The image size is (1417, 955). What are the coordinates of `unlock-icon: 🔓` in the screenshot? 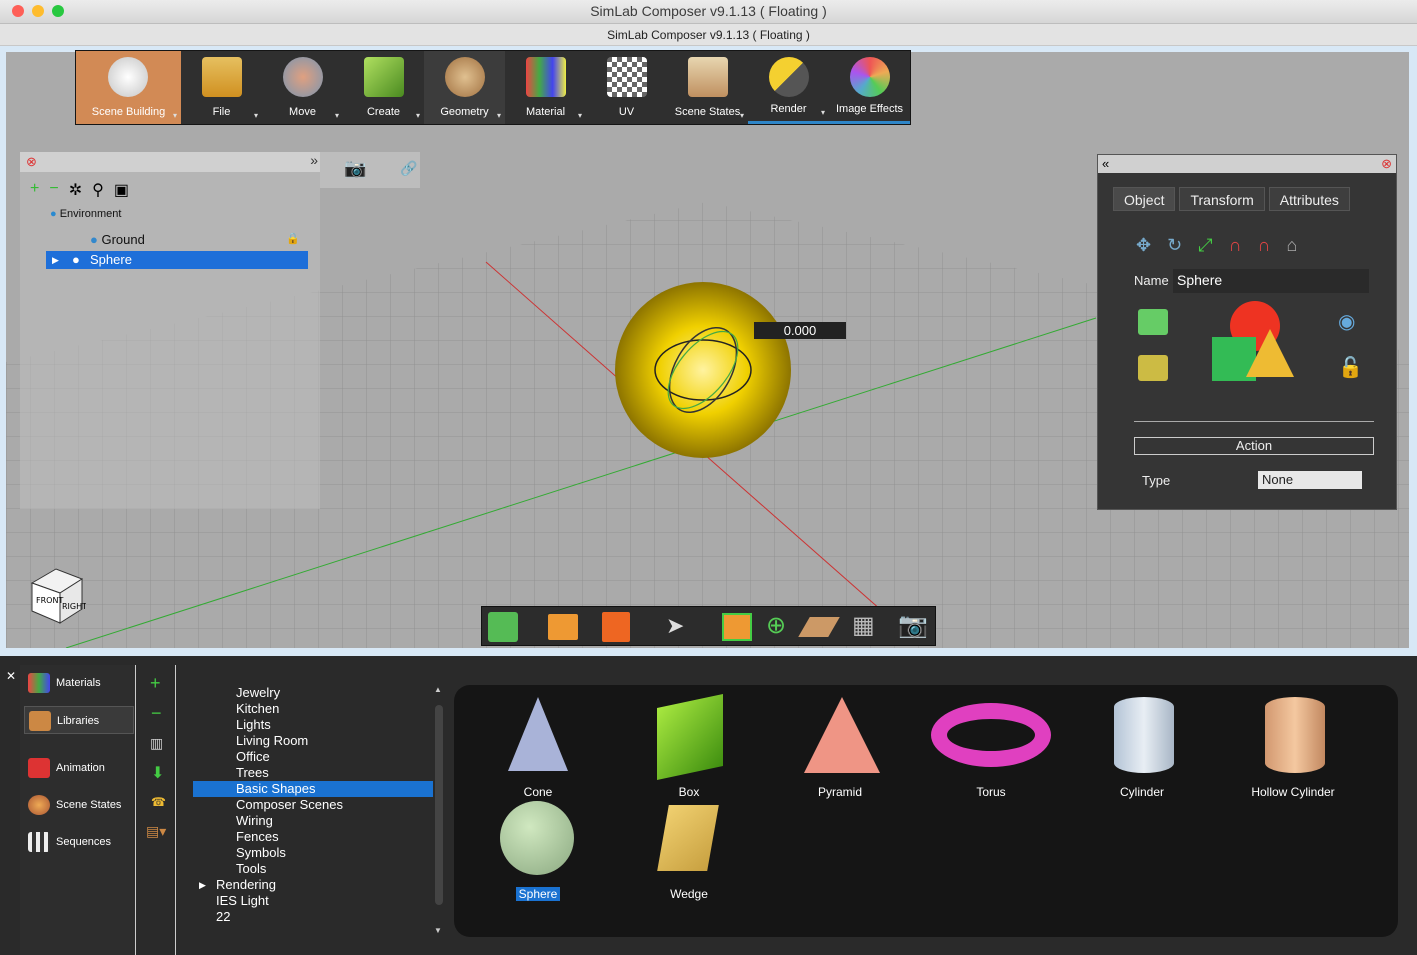 It's located at (1350, 367).